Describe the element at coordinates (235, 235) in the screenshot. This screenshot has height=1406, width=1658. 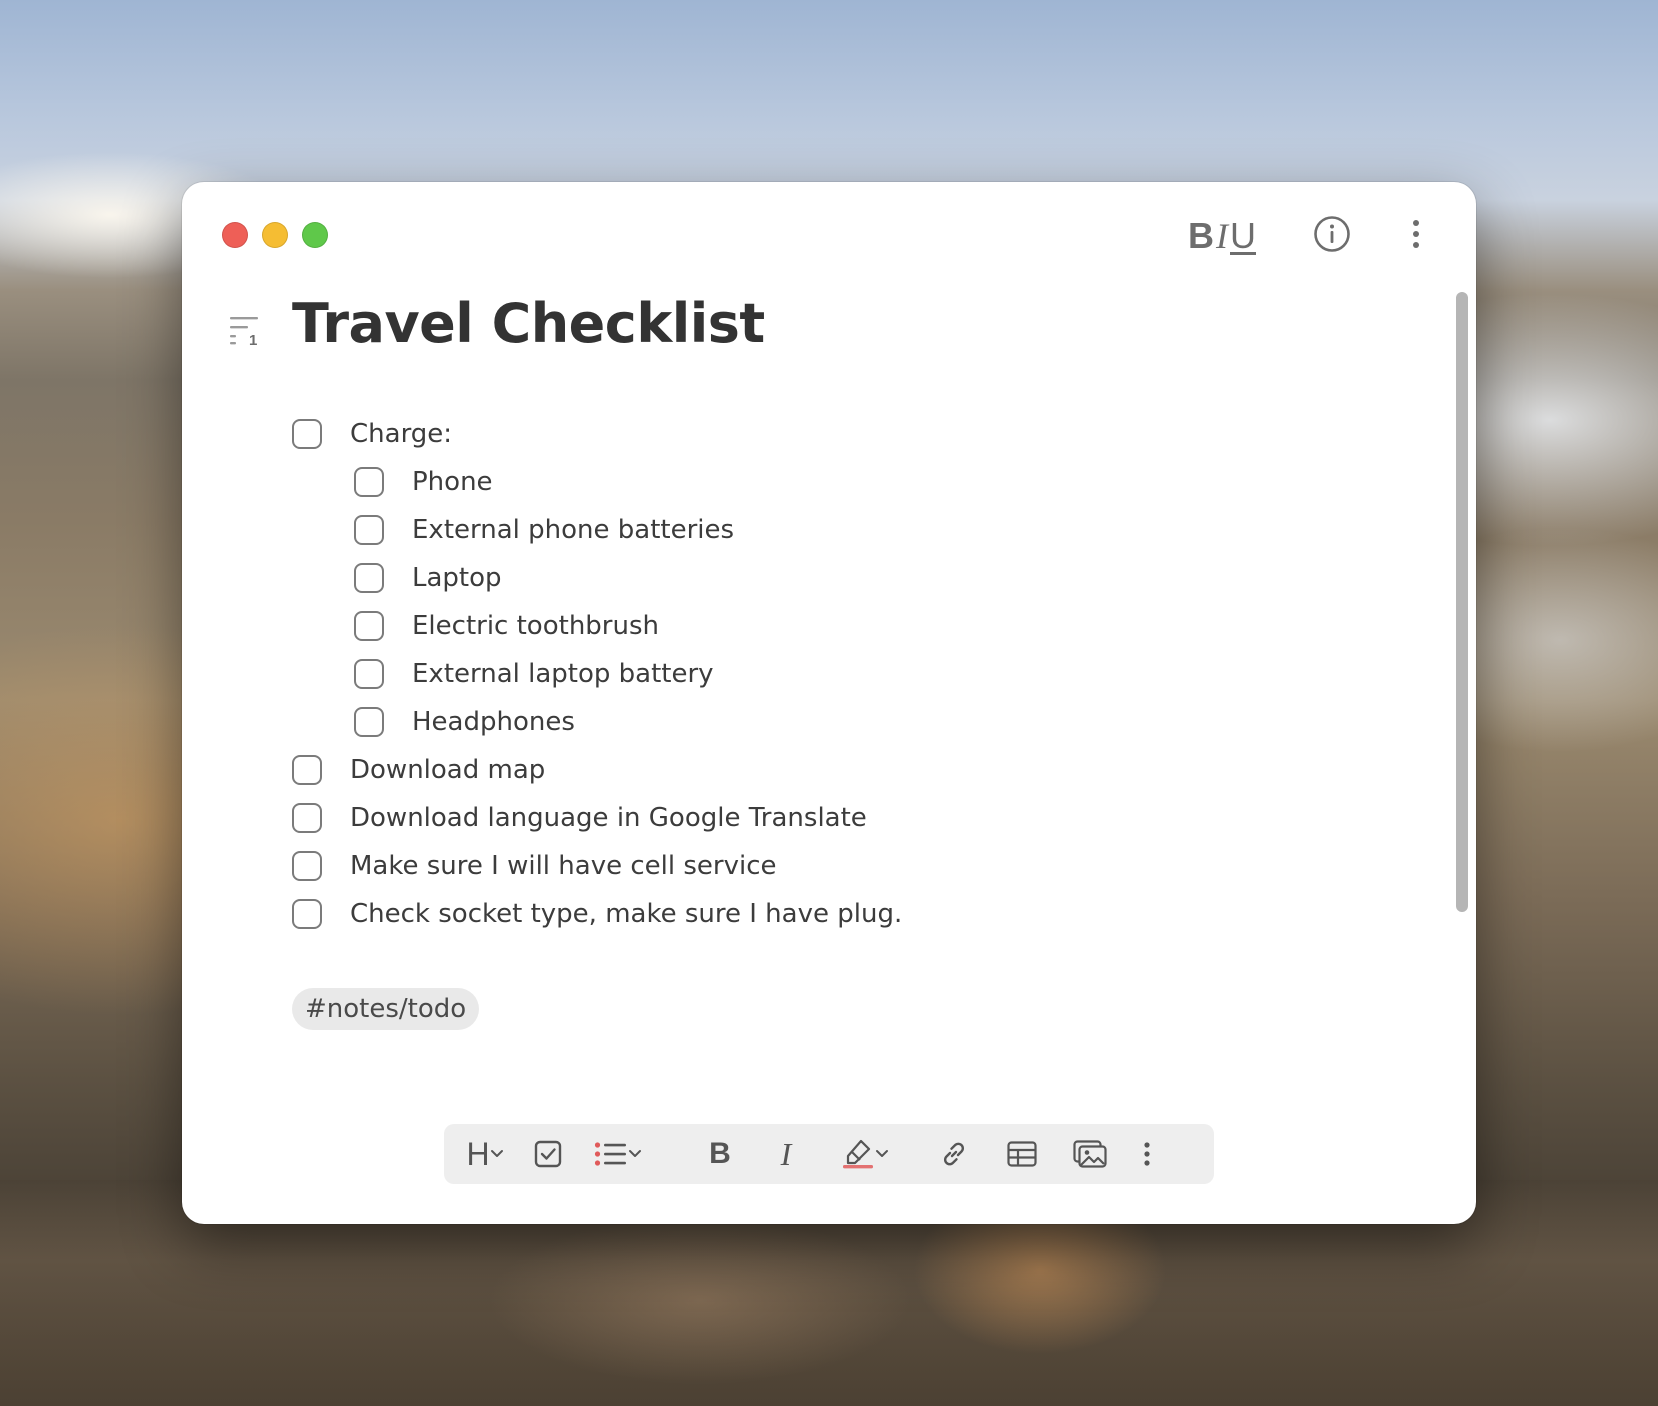
I see `close-window-button` at that location.